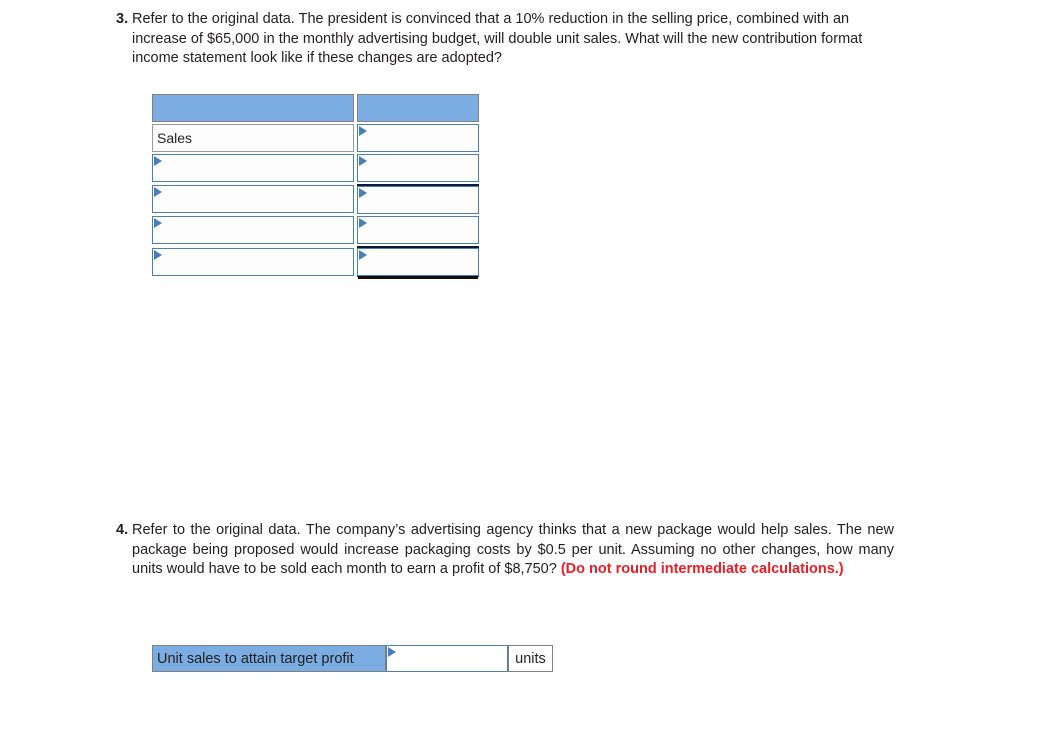 The image size is (1044, 738). I want to click on row-3-label-dropdown, so click(253, 199).